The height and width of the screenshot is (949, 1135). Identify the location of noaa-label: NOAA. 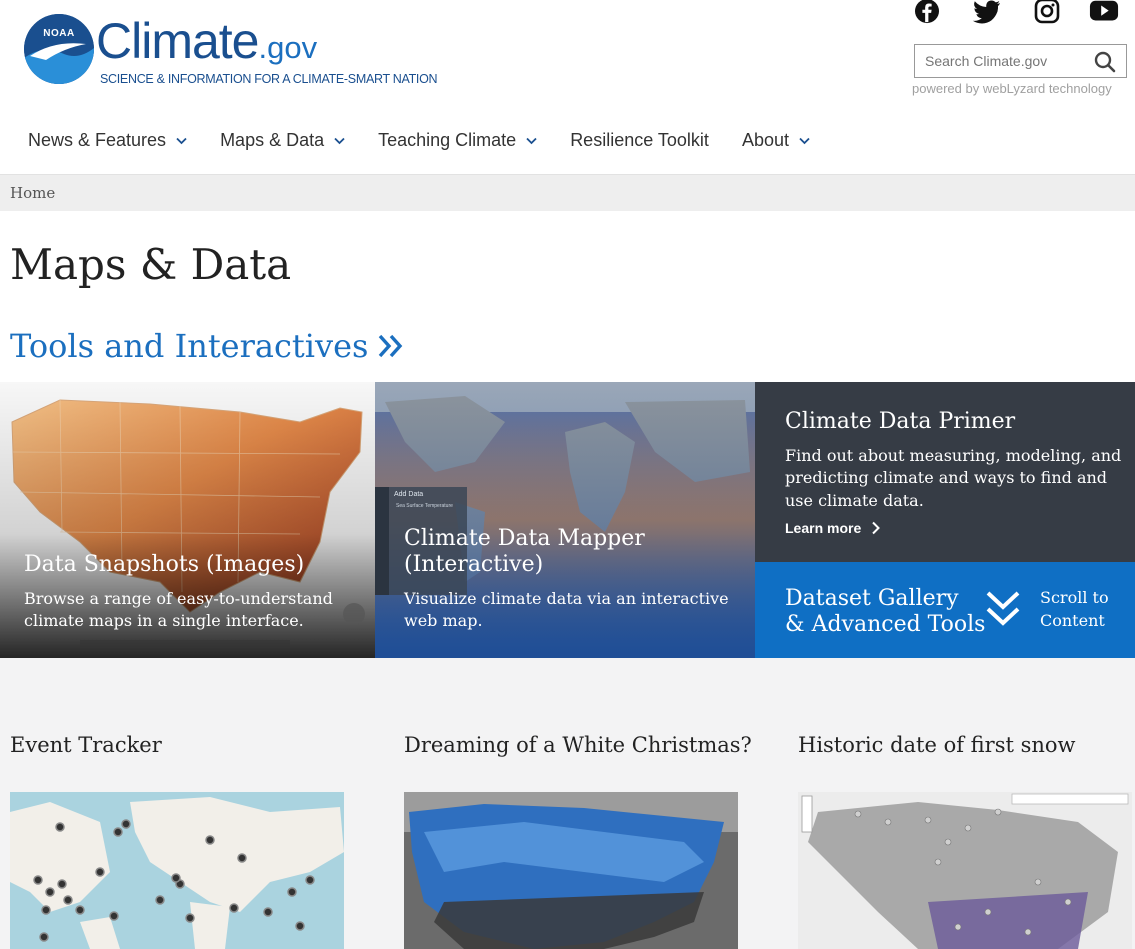
(59, 33).